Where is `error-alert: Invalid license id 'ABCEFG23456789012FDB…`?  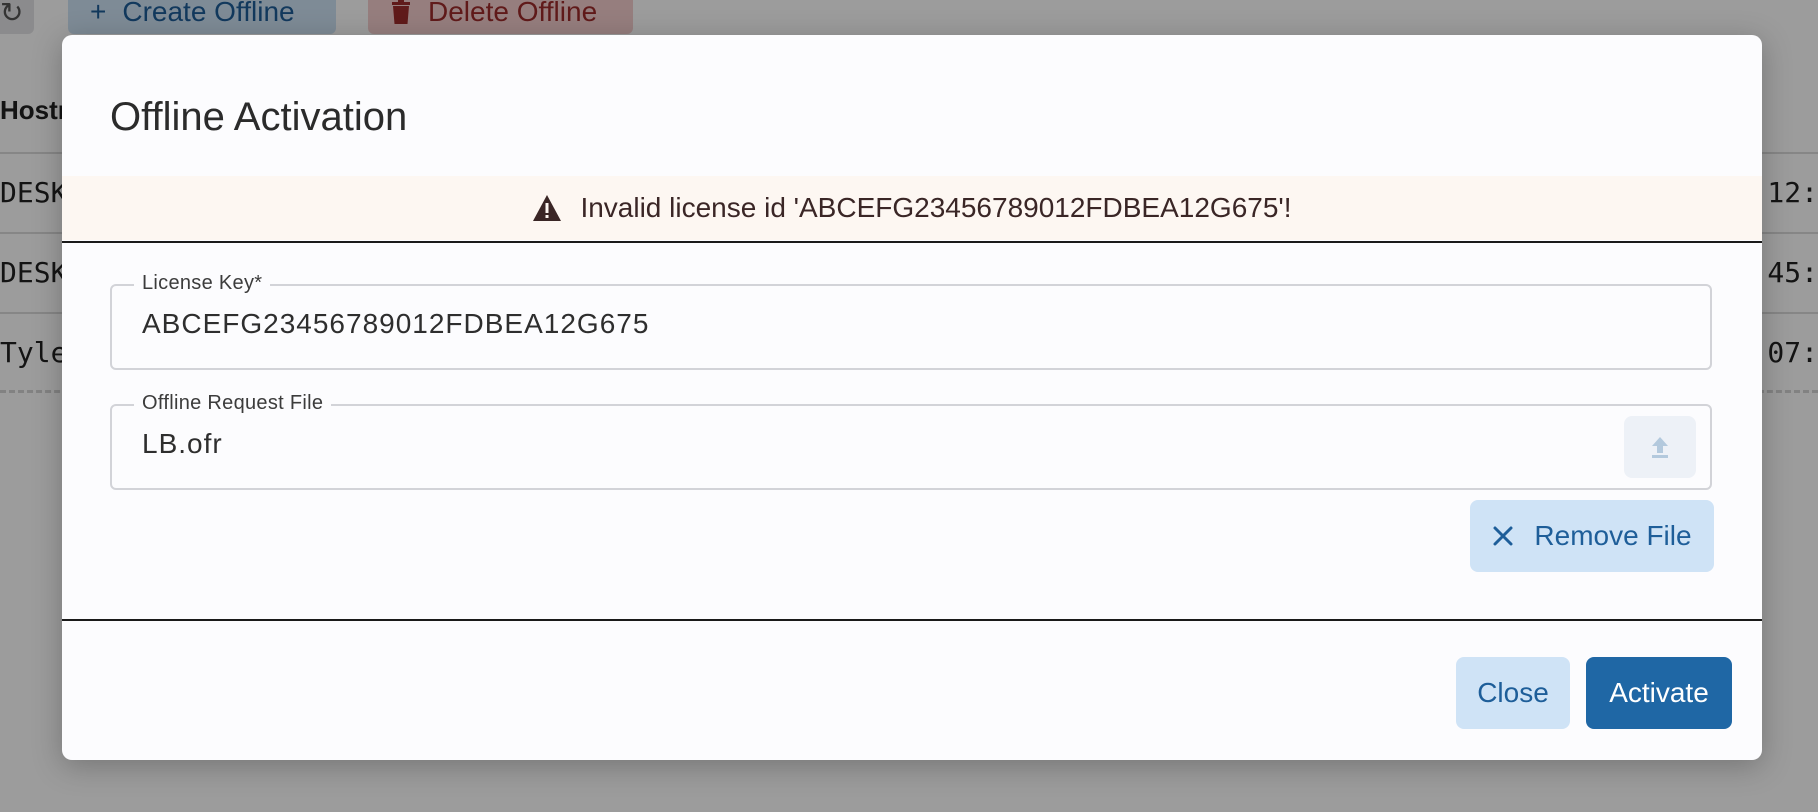
error-alert: Invalid license id 'ABCEFG23456789012FDB… is located at coordinates (912, 208).